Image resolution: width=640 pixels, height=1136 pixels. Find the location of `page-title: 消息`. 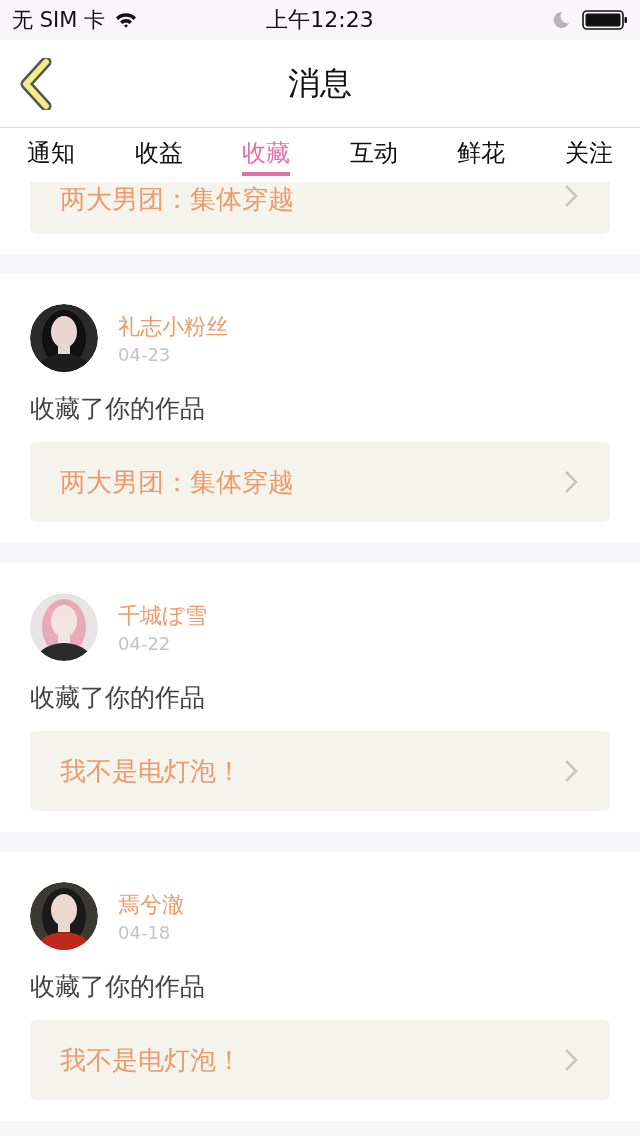

page-title: 消息 is located at coordinates (320, 83).